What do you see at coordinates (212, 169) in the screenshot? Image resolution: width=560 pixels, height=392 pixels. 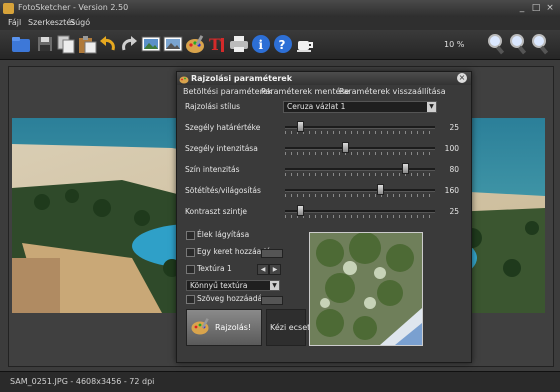 I see `slider-label: Szín intenzitás` at bounding box center [212, 169].